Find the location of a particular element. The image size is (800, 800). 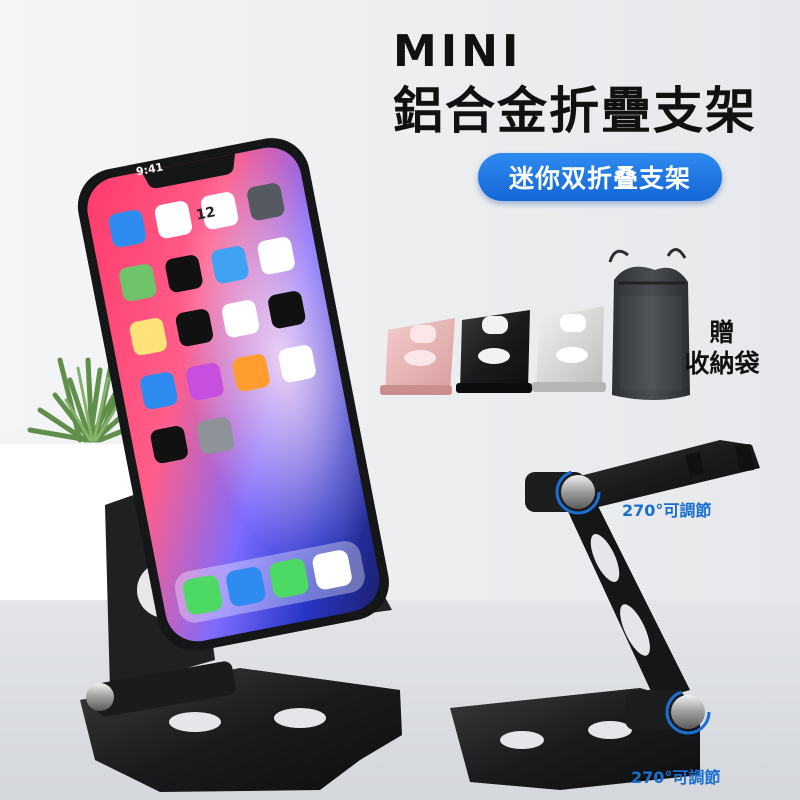

gift-note: 贈 收納袋 is located at coordinates (722, 348).